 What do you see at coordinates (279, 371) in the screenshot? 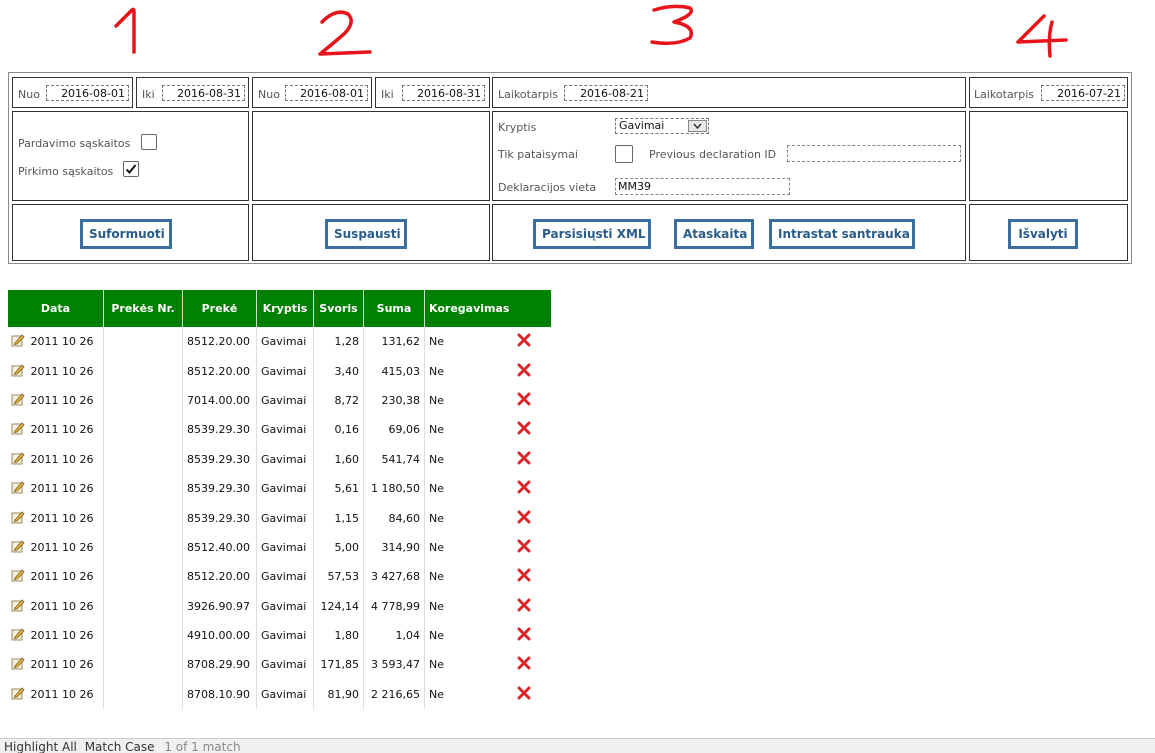
I see `table-row: 2011 10 26 8512.20.00 Gavimai 3,40 415,03 Ne` at bounding box center [279, 371].